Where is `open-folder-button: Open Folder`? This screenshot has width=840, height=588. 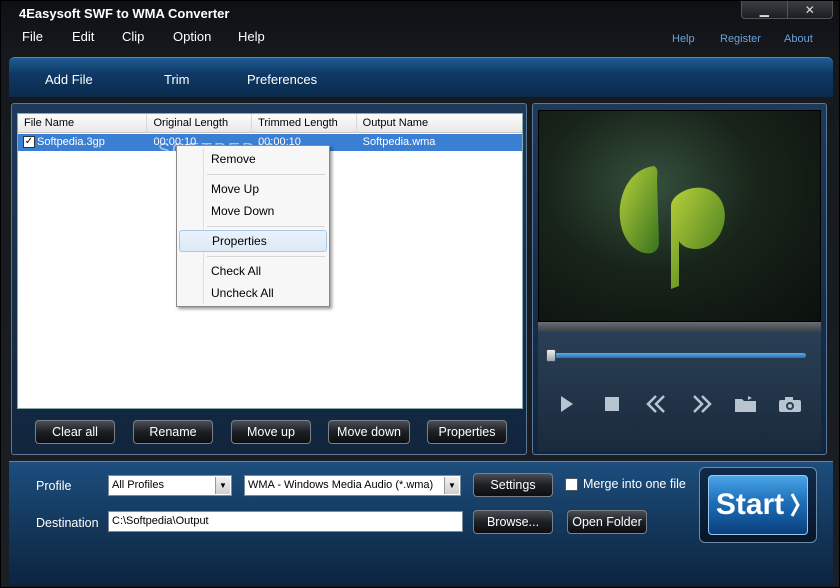
open-folder-button: Open Folder is located at coordinates (607, 522).